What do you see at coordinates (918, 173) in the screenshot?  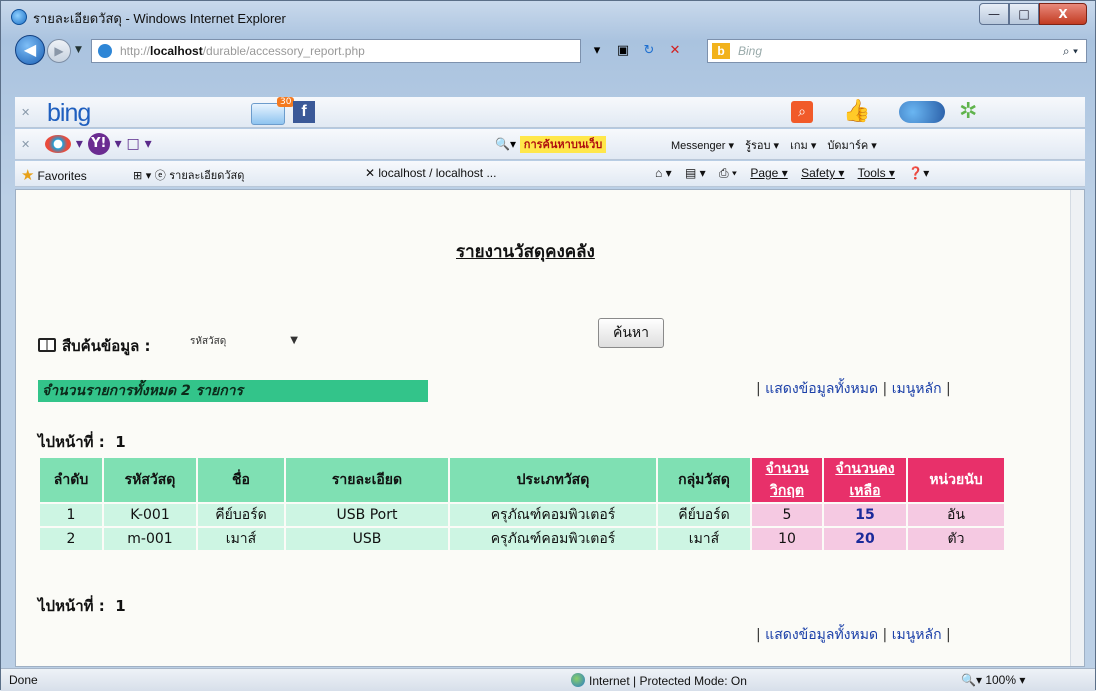 I see `help-icon: ❓▾` at bounding box center [918, 173].